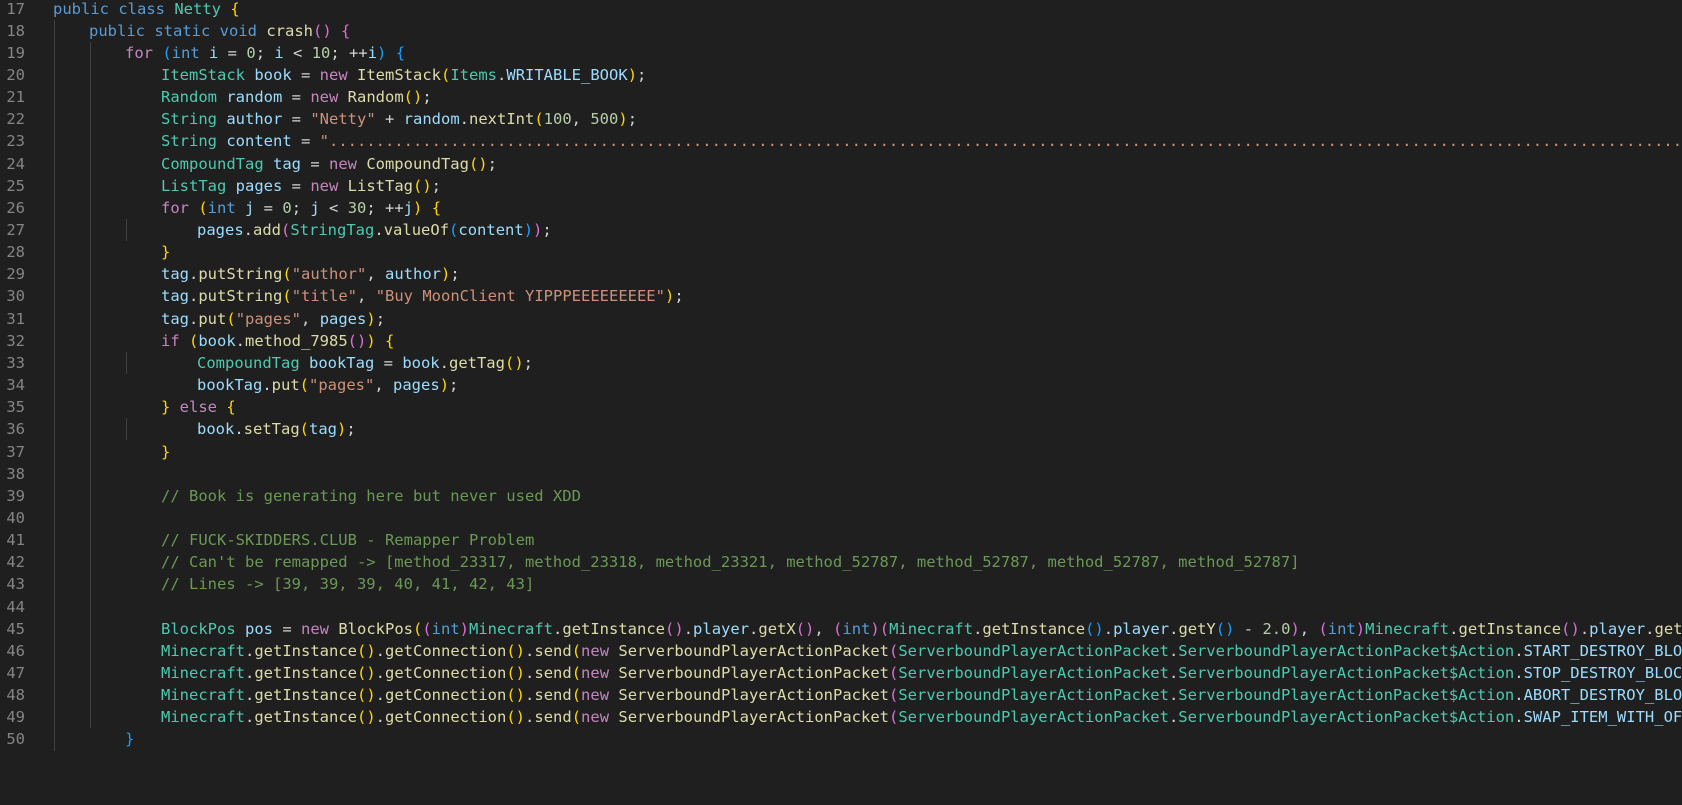 This screenshot has height=805, width=1682. I want to click on code-token: bookTag, so click(346, 362).